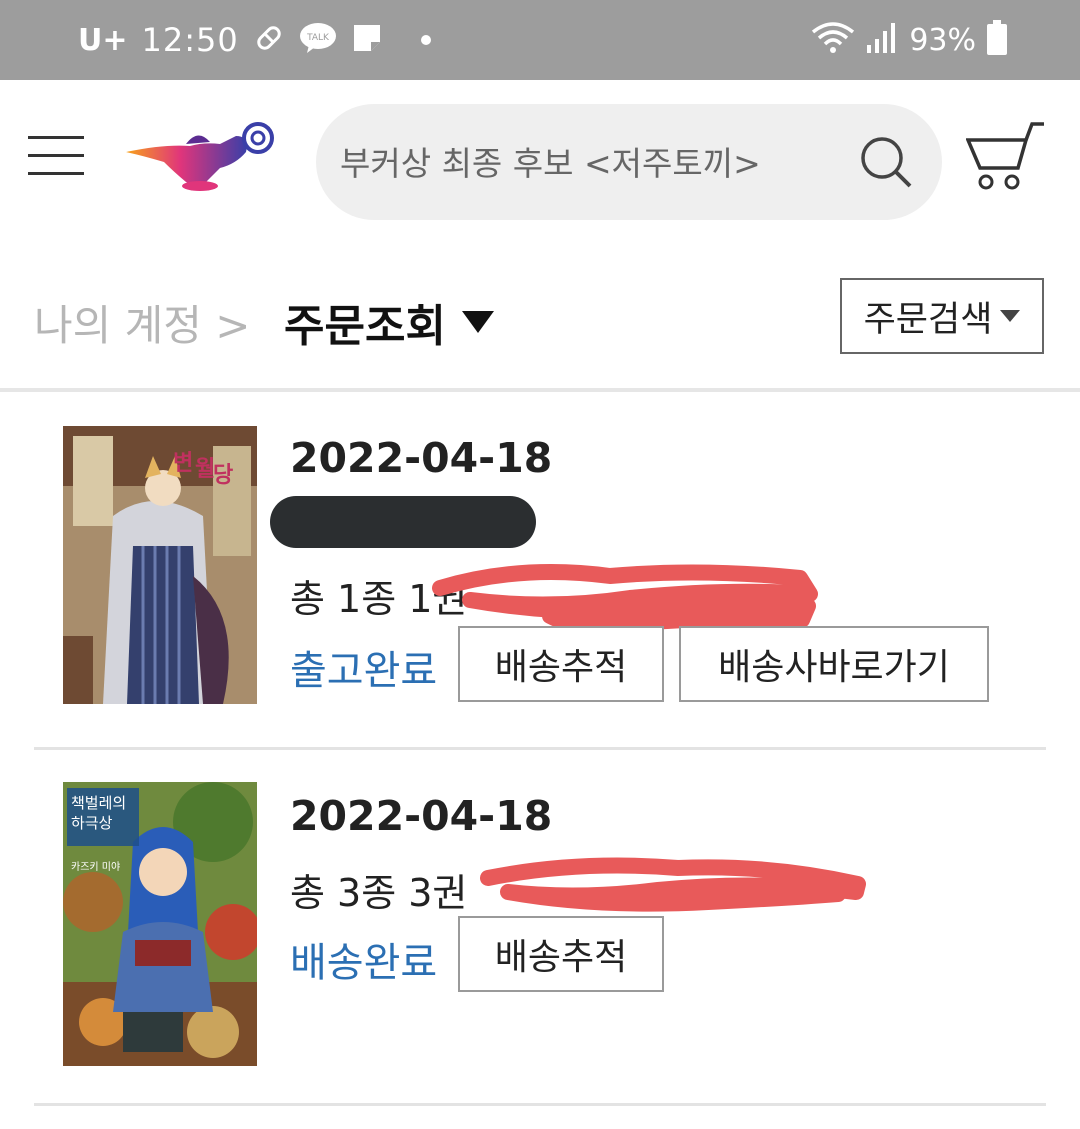  What do you see at coordinates (269, 40) in the screenshot?
I see `pill-icon` at bounding box center [269, 40].